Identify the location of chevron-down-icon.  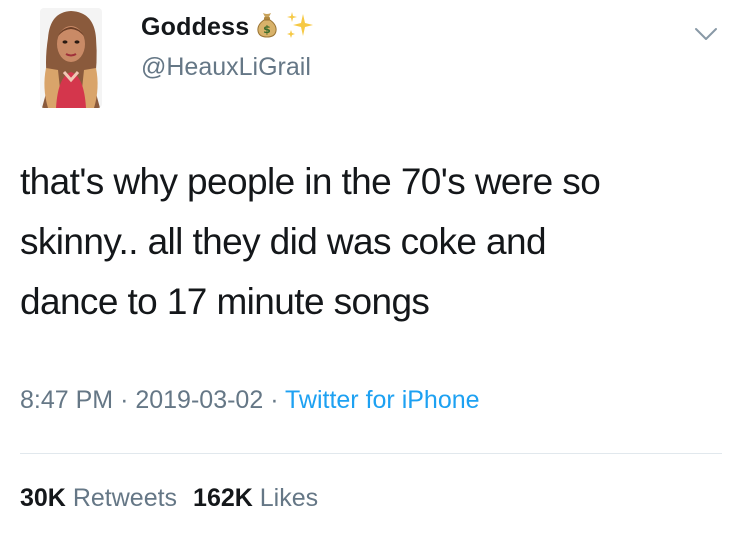
(706, 34).